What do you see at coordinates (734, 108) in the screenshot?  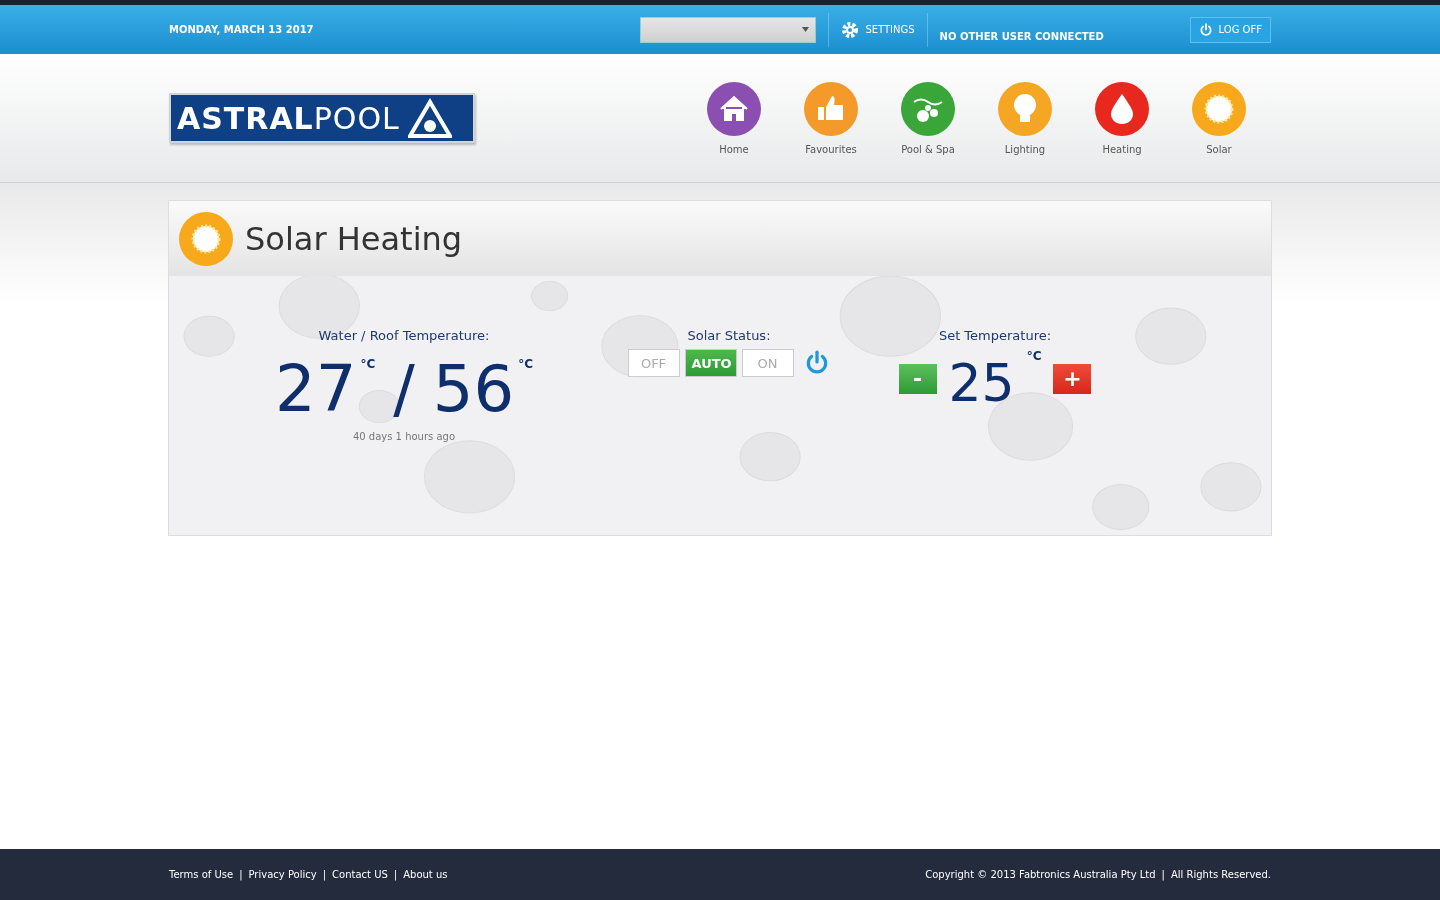 I see `home-icon` at bounding box center [734, 108].